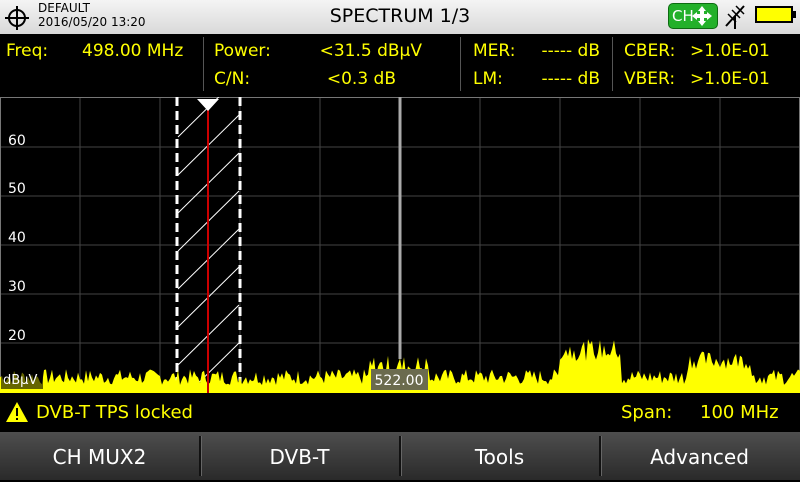 This screenshot has width=800, height=482. I want to click on lm-value: ----- dB, so click(570, 79).